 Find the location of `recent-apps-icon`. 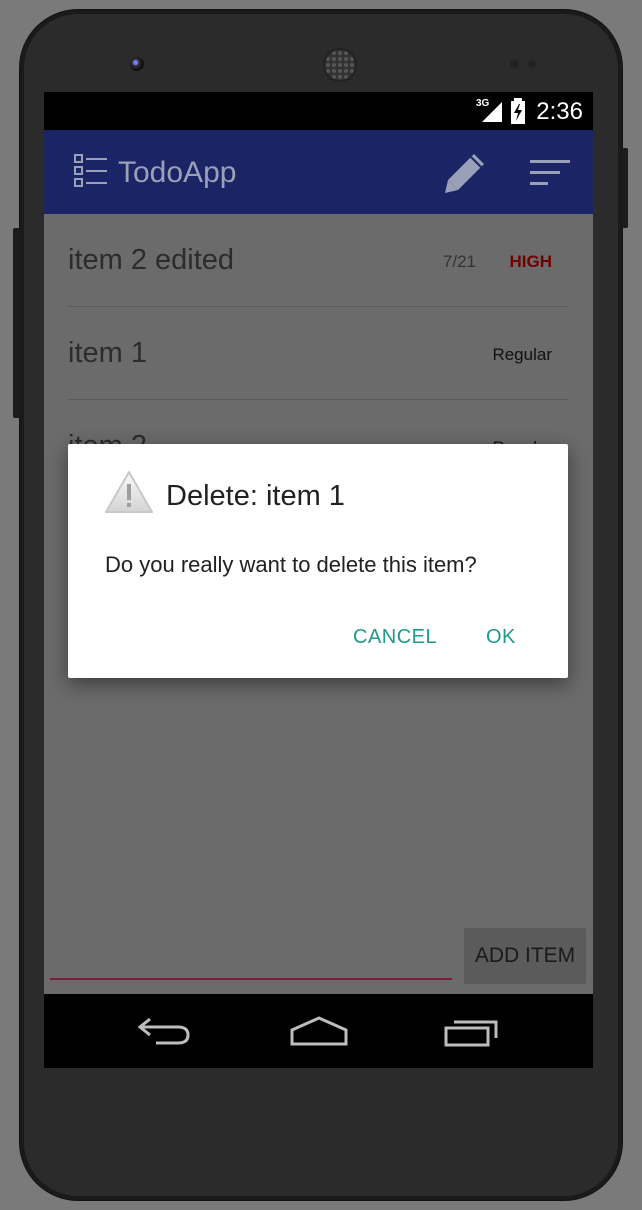

recent-apps-icon is located at coordinates (472, 1033).